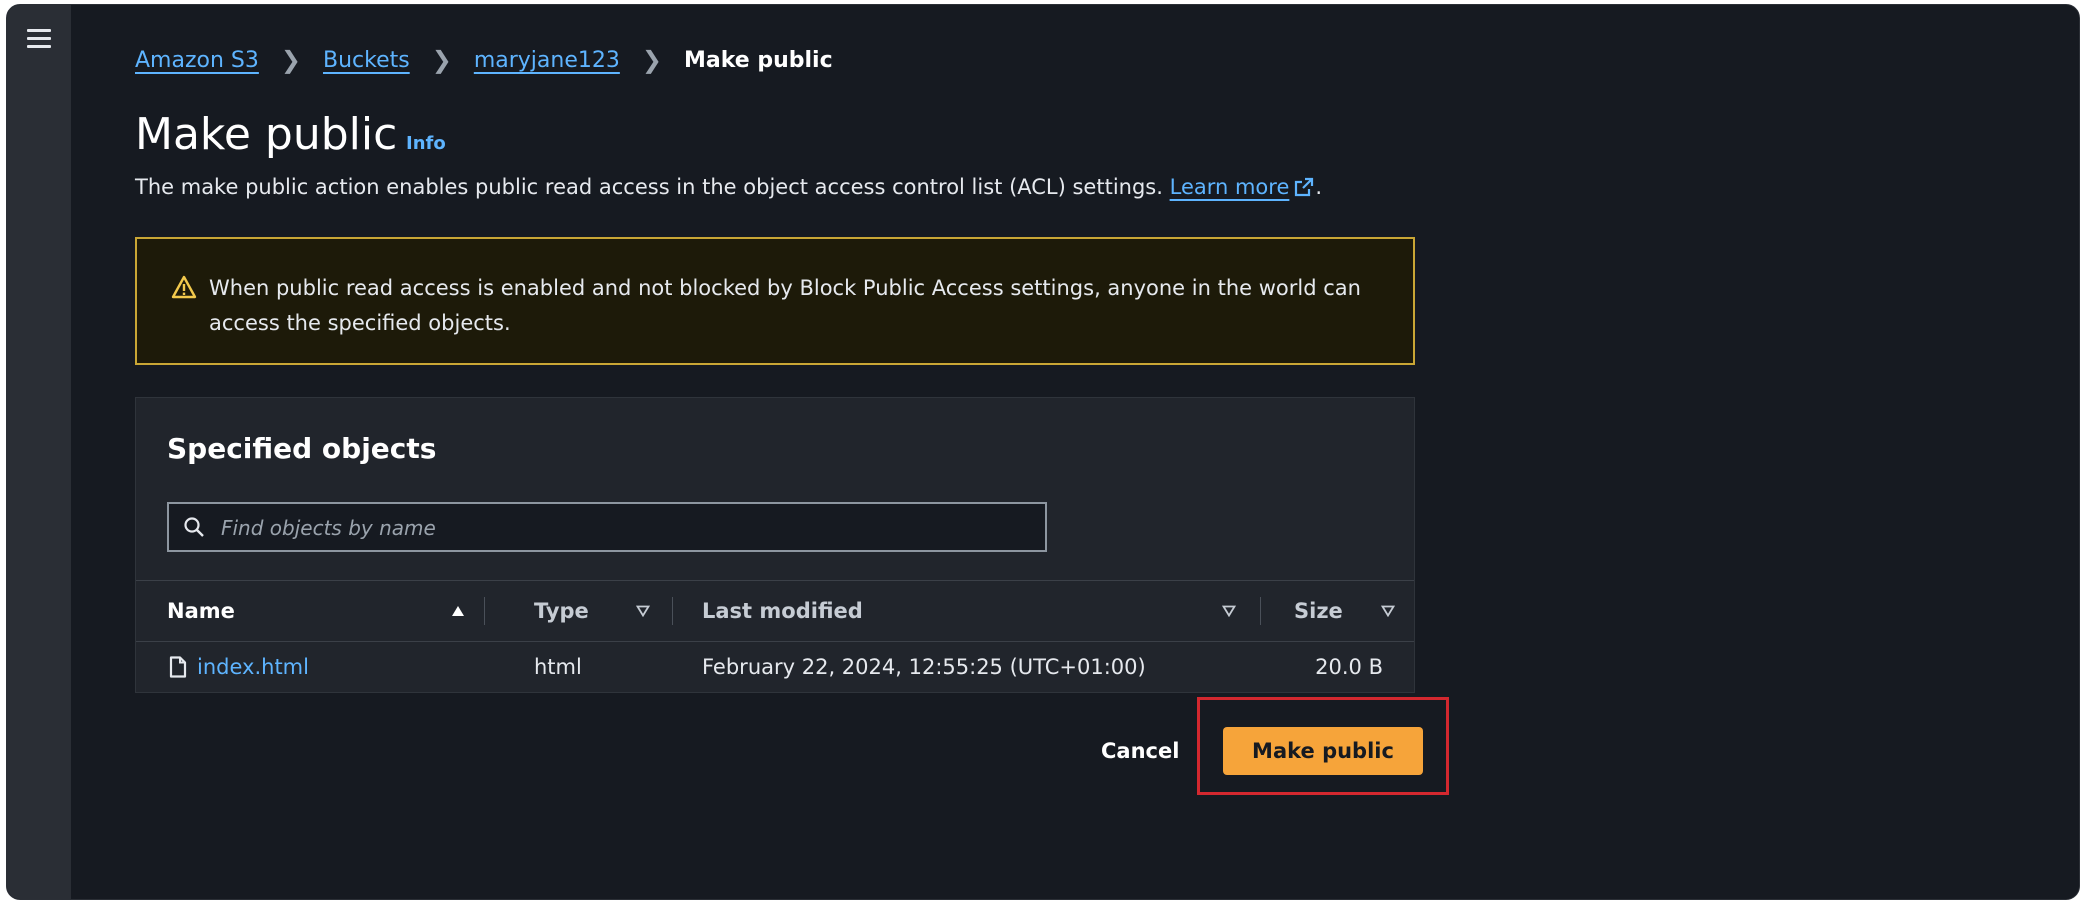 This screenshot has height=902, width=2082. I want to click on object-link: index.html, so click(253, 667).